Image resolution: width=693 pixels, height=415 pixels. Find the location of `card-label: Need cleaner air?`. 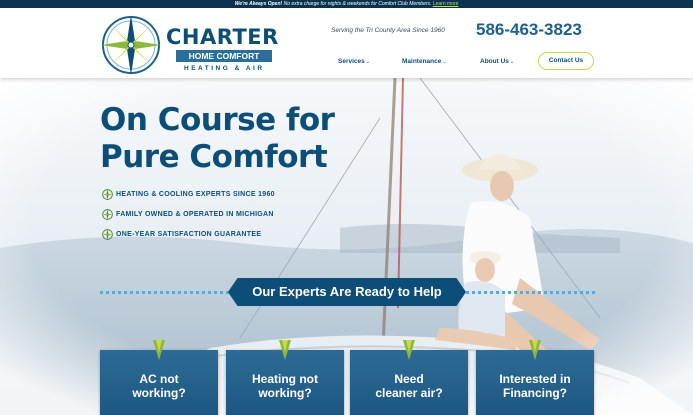

card-label: Need cleaner air? is located at coordinates (409, 386).